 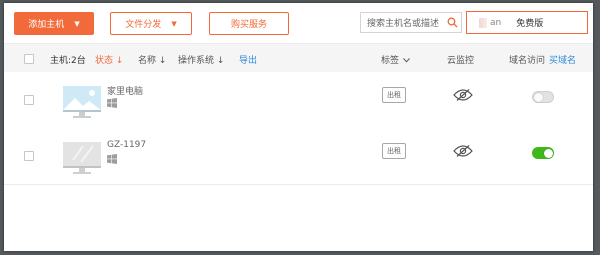 I want to click on search-placeholder: 搜索主机名或描述, so click(x=403, y=24).